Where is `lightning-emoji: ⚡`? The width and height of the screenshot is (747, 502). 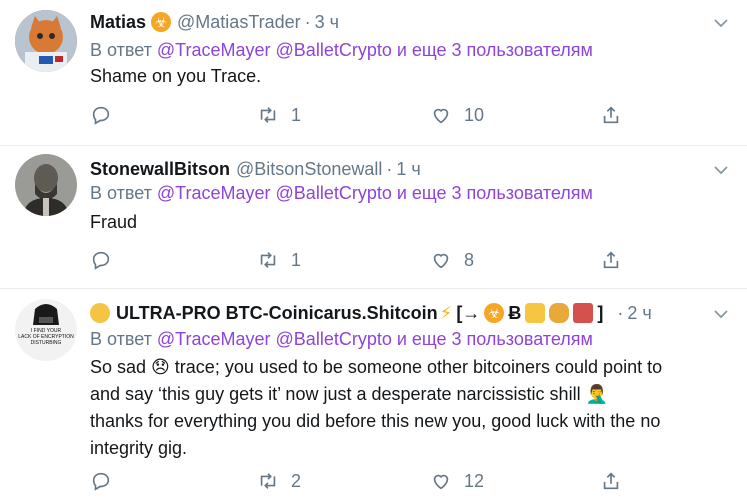 lightning-emoji: ⚡ is located at coordinates (446, 312).